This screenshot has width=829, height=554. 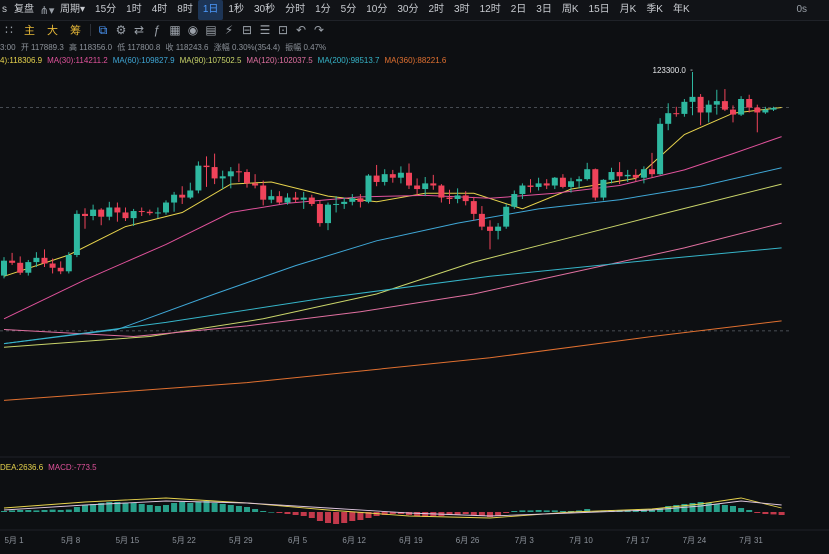 I want to click on layout-icon: ∷, so click(x=9, y=30).